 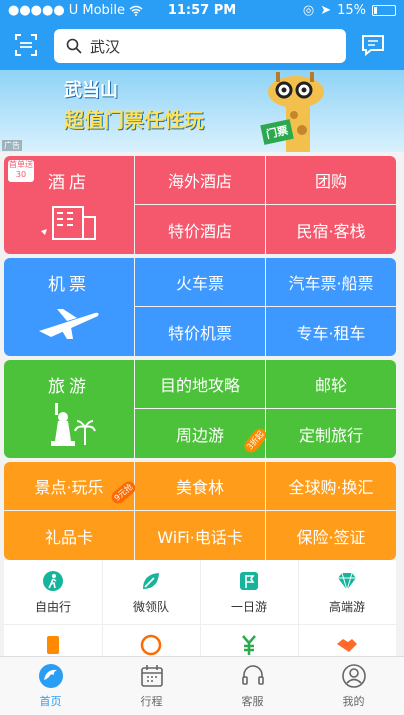 I want to click on hotel-section: 酒店 首单送30 海外酒店 团购 特价酒店 民宿·客栈, so click(x=200, y=205).